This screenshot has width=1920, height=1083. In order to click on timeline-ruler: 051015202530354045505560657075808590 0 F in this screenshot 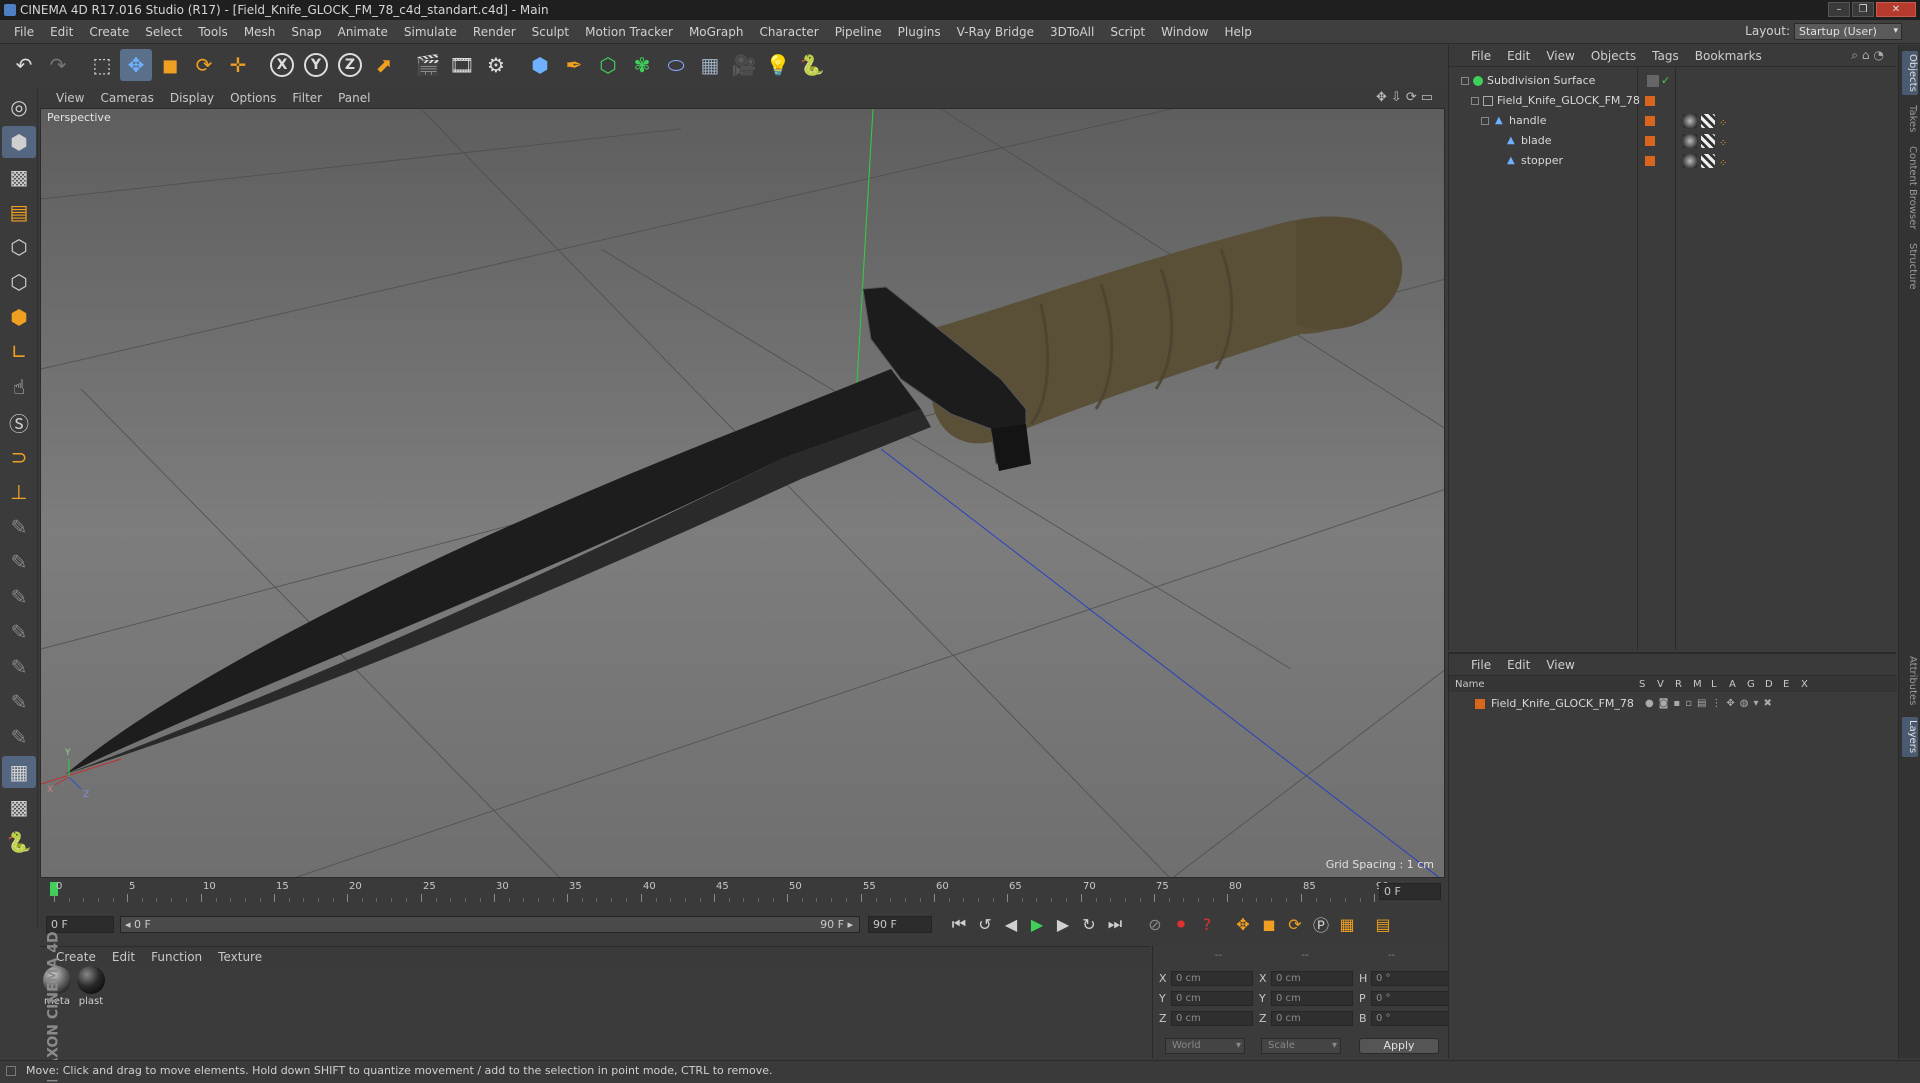, I will do `click(742, 891)`.